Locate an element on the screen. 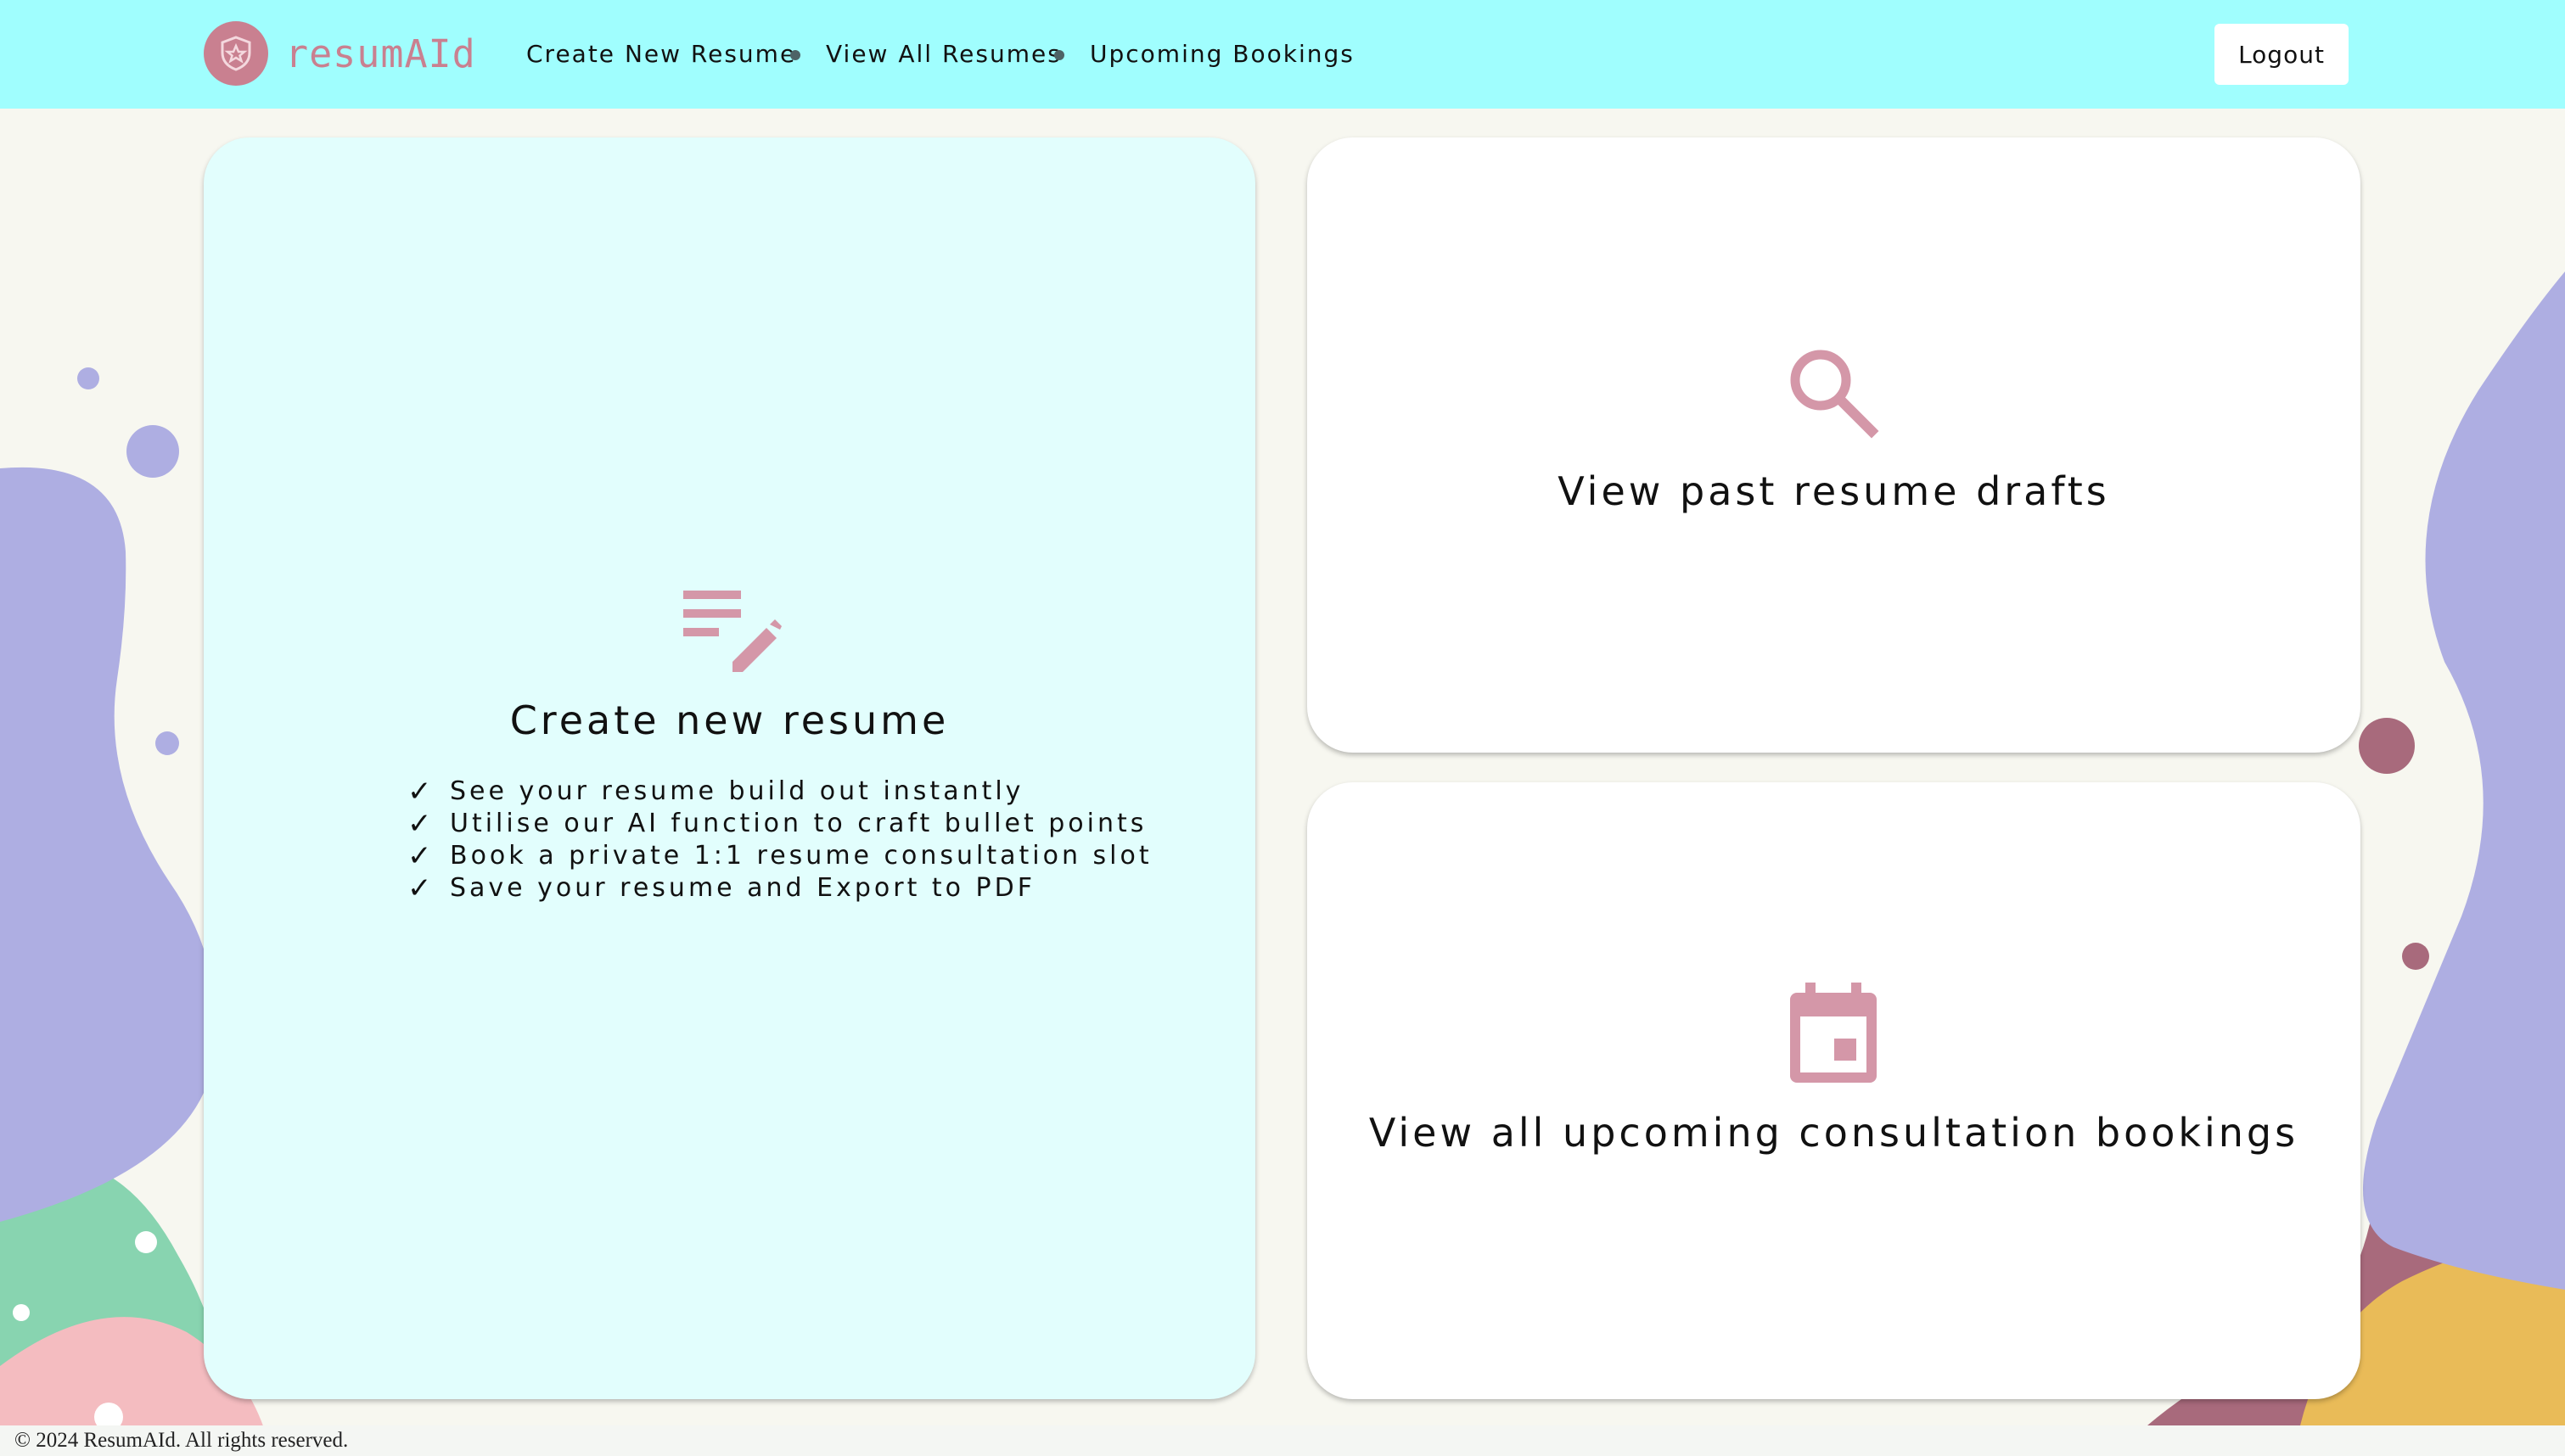 The width and height of the screenshot is (2565, 1456). logout-button: Logout is located at coordinates (2281, 55).